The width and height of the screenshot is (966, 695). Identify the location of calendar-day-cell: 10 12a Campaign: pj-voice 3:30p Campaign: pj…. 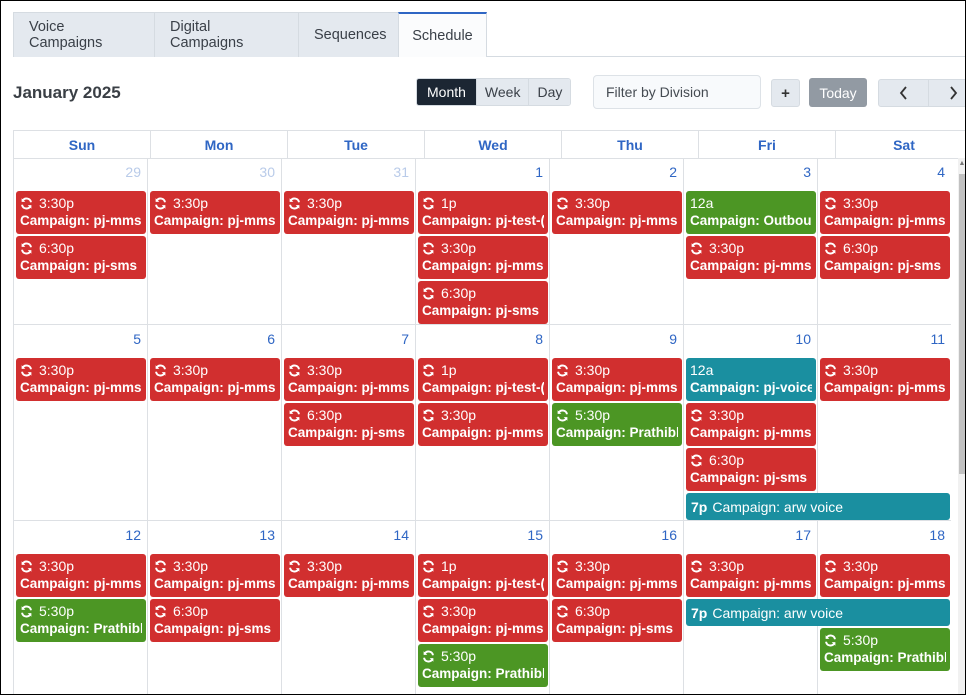
(751, 422).